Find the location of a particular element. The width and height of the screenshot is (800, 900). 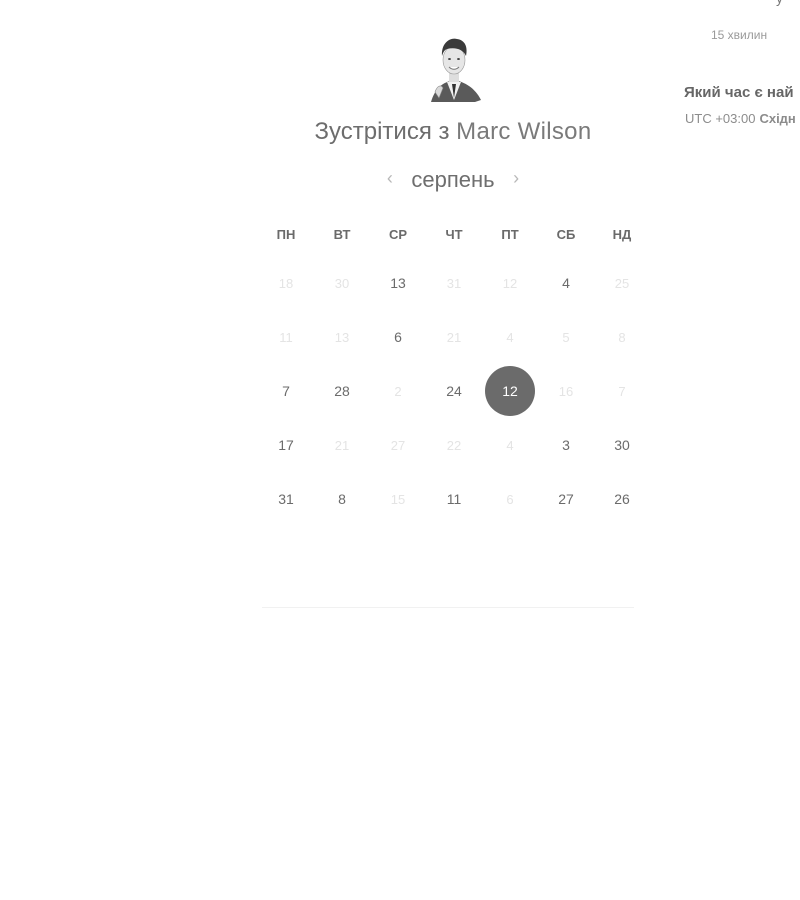

weekday-label: СР is located at coordinates (398, 234).